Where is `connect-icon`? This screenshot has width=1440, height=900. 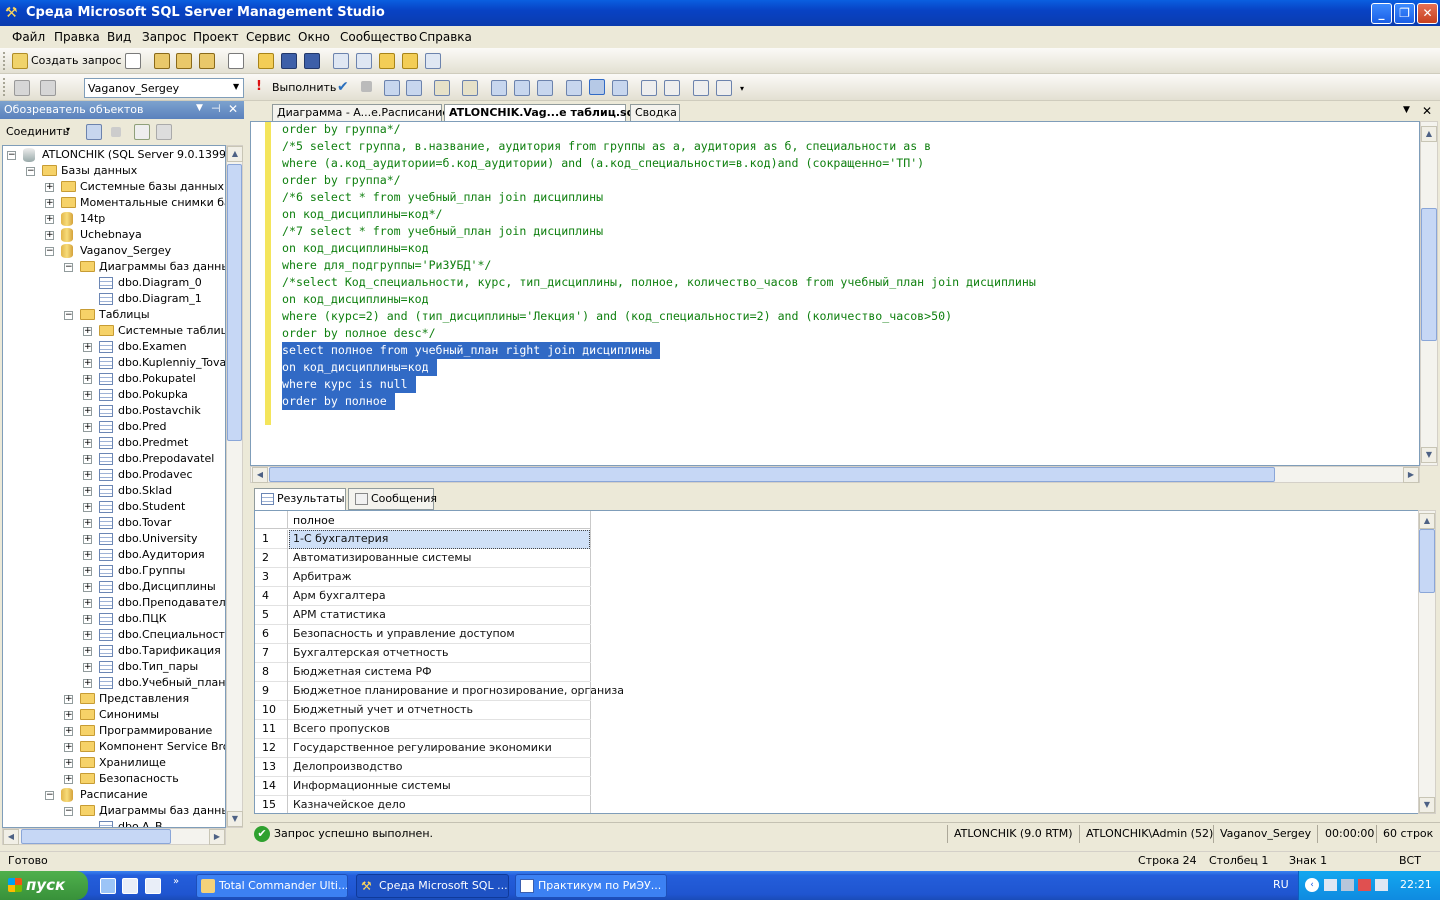
connect-icon is located at coordinates (22, 88).